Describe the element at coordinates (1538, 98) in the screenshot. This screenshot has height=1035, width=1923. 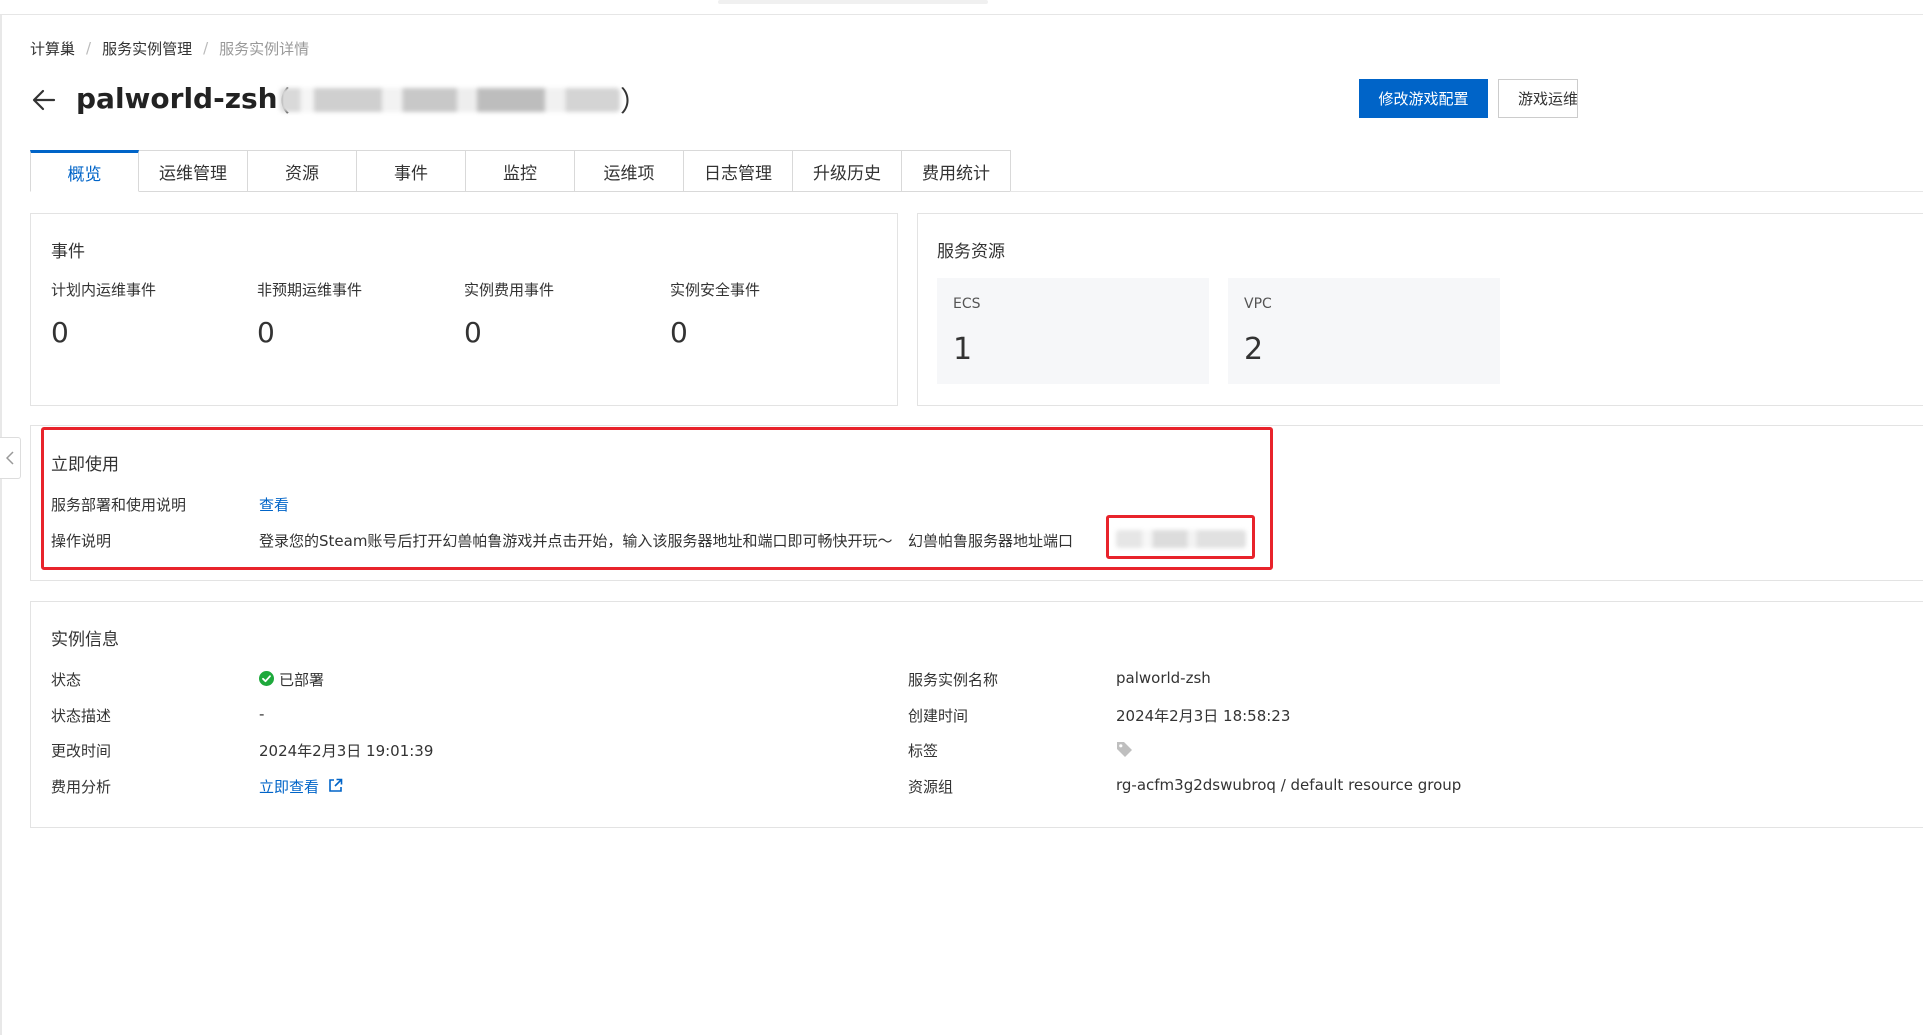
I see `game-ops-button: 游戏运维` at that location.